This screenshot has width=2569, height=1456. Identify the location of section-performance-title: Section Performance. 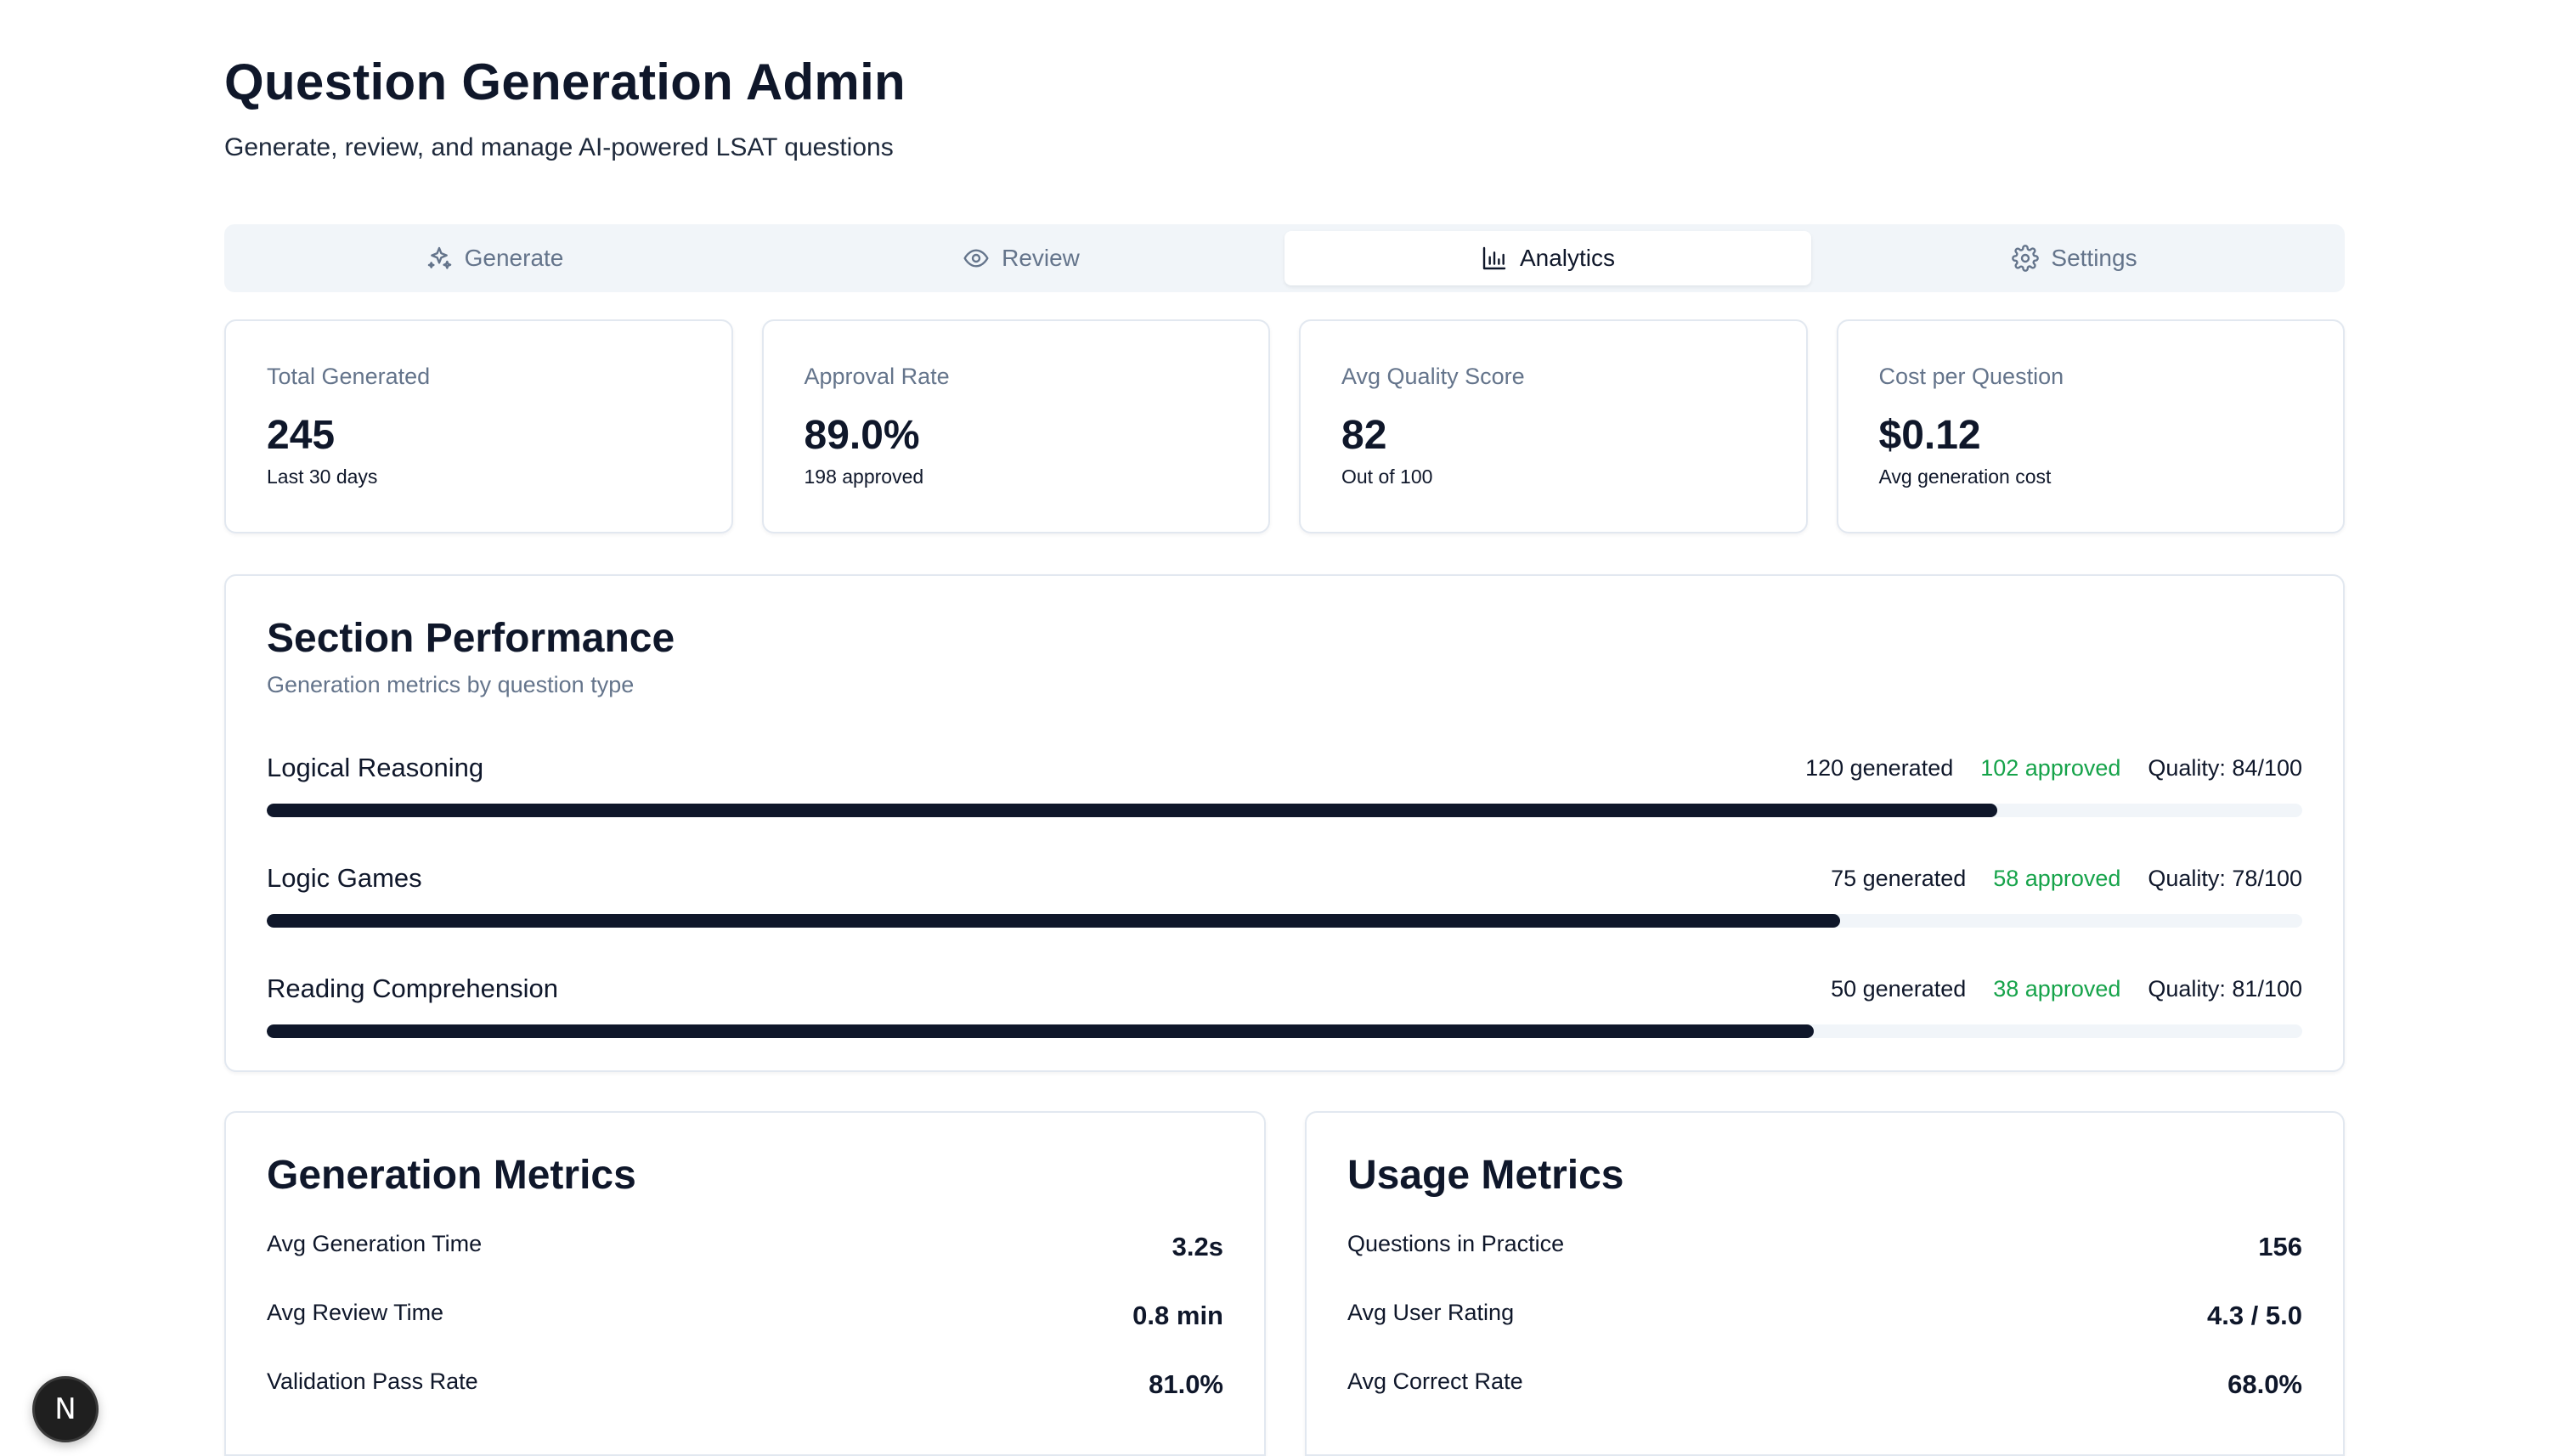
(471, 638).